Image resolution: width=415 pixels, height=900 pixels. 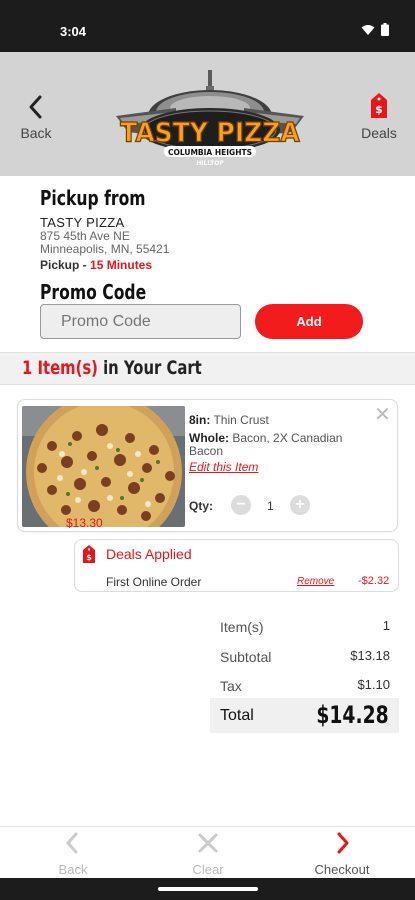 What do you see at coordinates (223, 467) in the screenshot?
I see `edit-item-link: Edit this Item` at bounding box center [223, 467].